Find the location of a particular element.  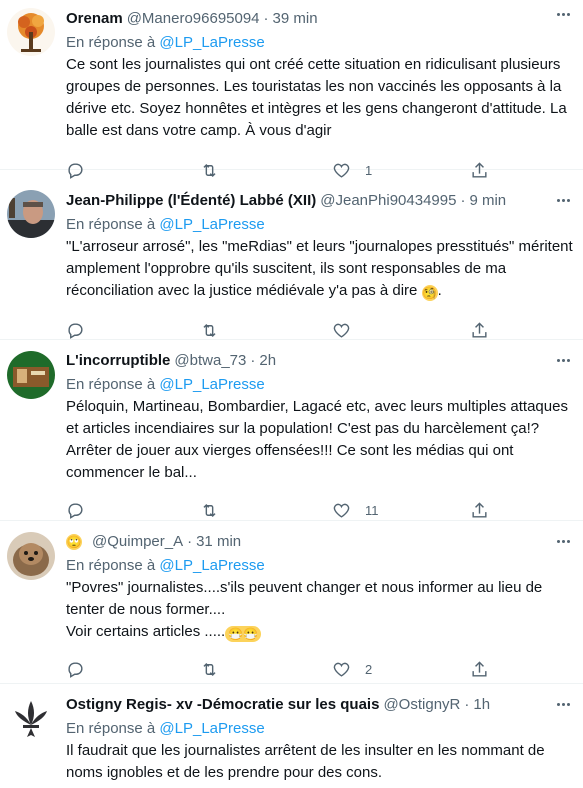

like-count: 11 is located at coordinates (372, 510).